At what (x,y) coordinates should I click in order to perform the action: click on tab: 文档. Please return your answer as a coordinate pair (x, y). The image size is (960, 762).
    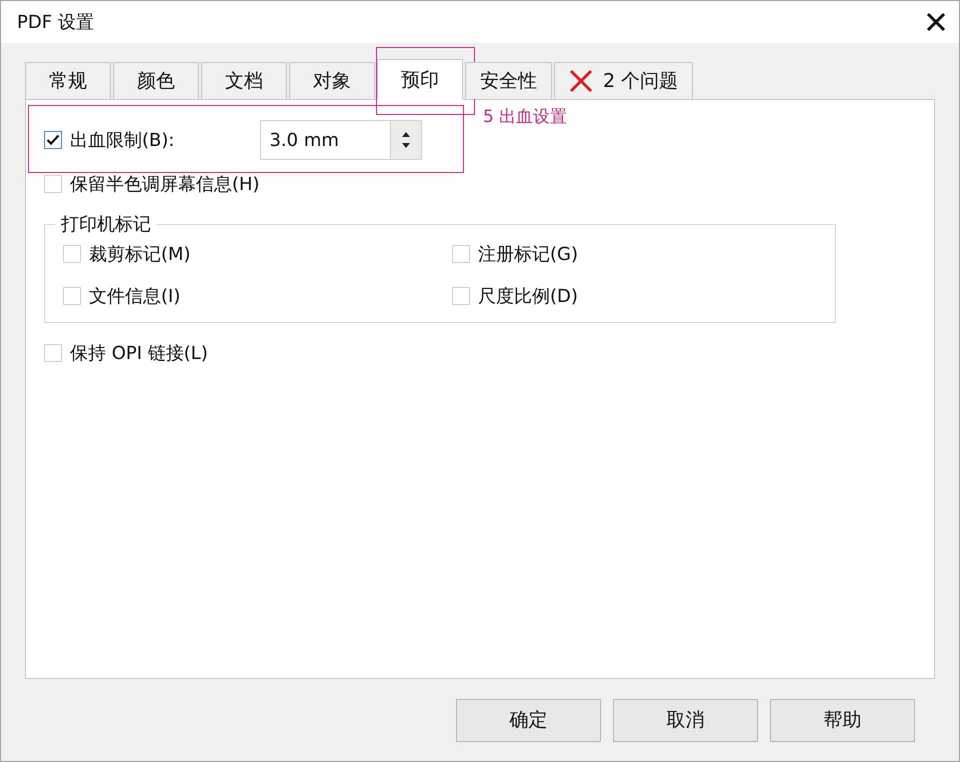
    Looking at the image, I should click on (244, 80).